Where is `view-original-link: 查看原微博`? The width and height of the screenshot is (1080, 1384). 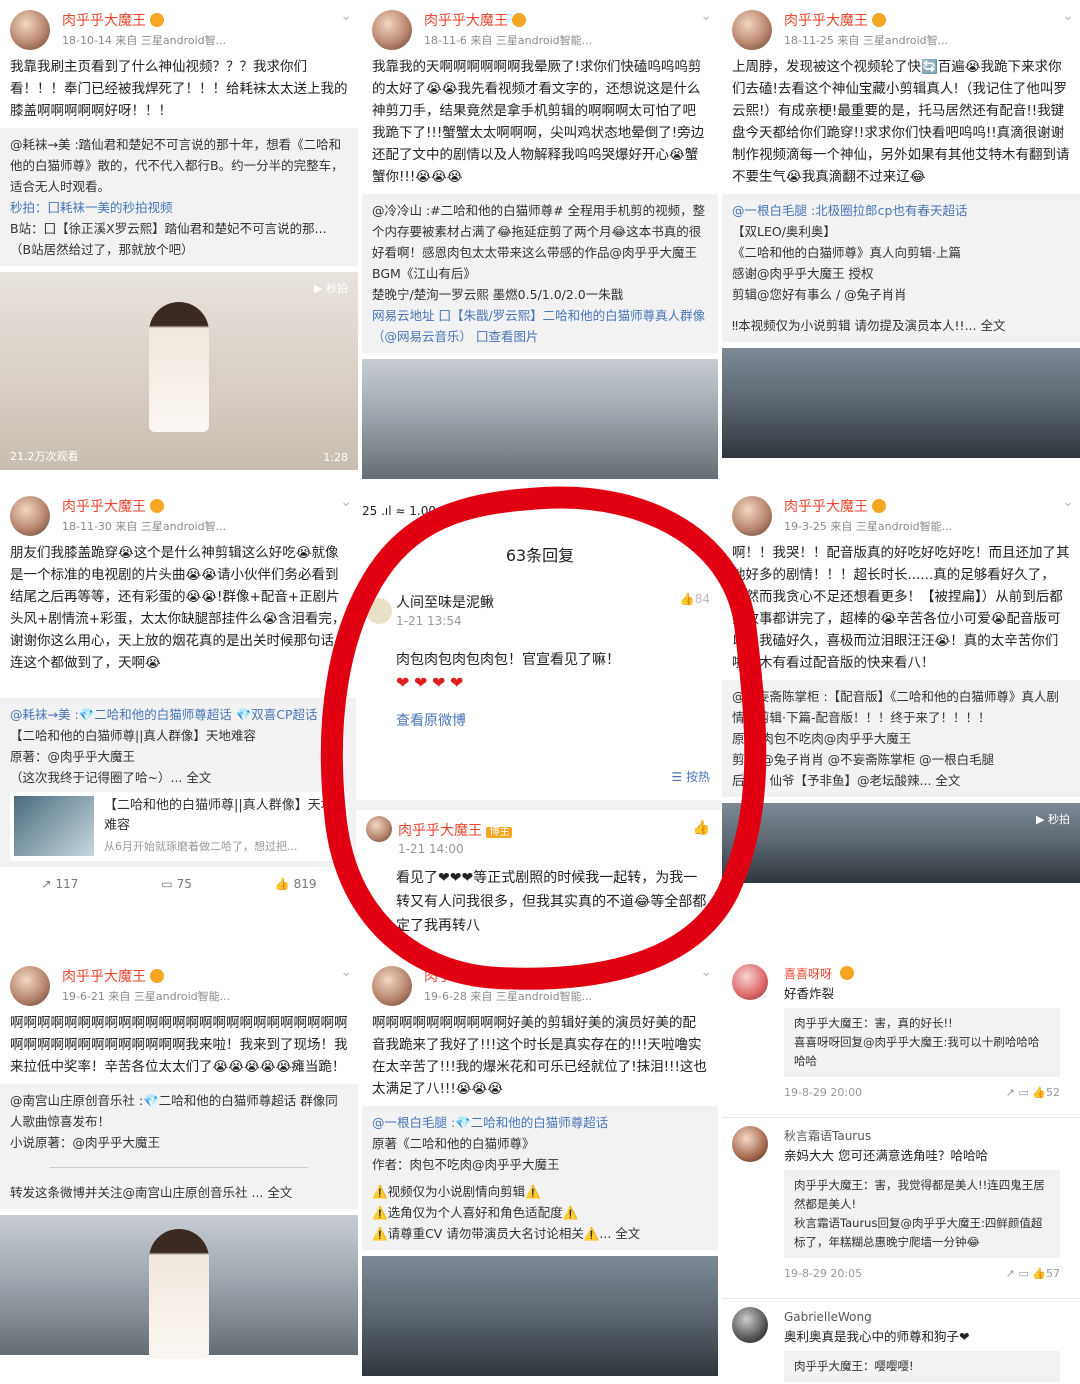
view-original-link: 查看原微博 is located at coordinates (431, 720).